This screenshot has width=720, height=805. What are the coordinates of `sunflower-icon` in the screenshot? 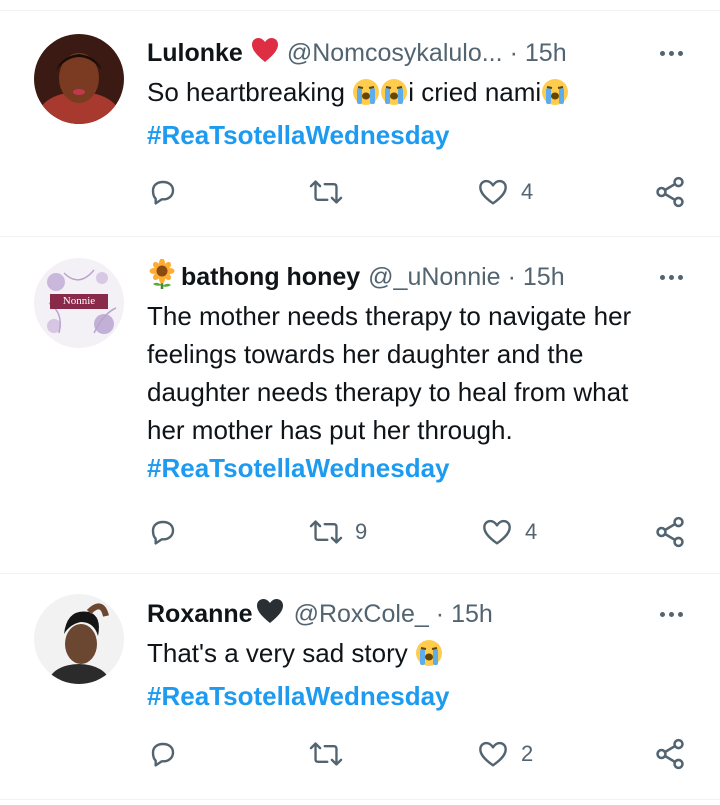 It's located at (162, 277).